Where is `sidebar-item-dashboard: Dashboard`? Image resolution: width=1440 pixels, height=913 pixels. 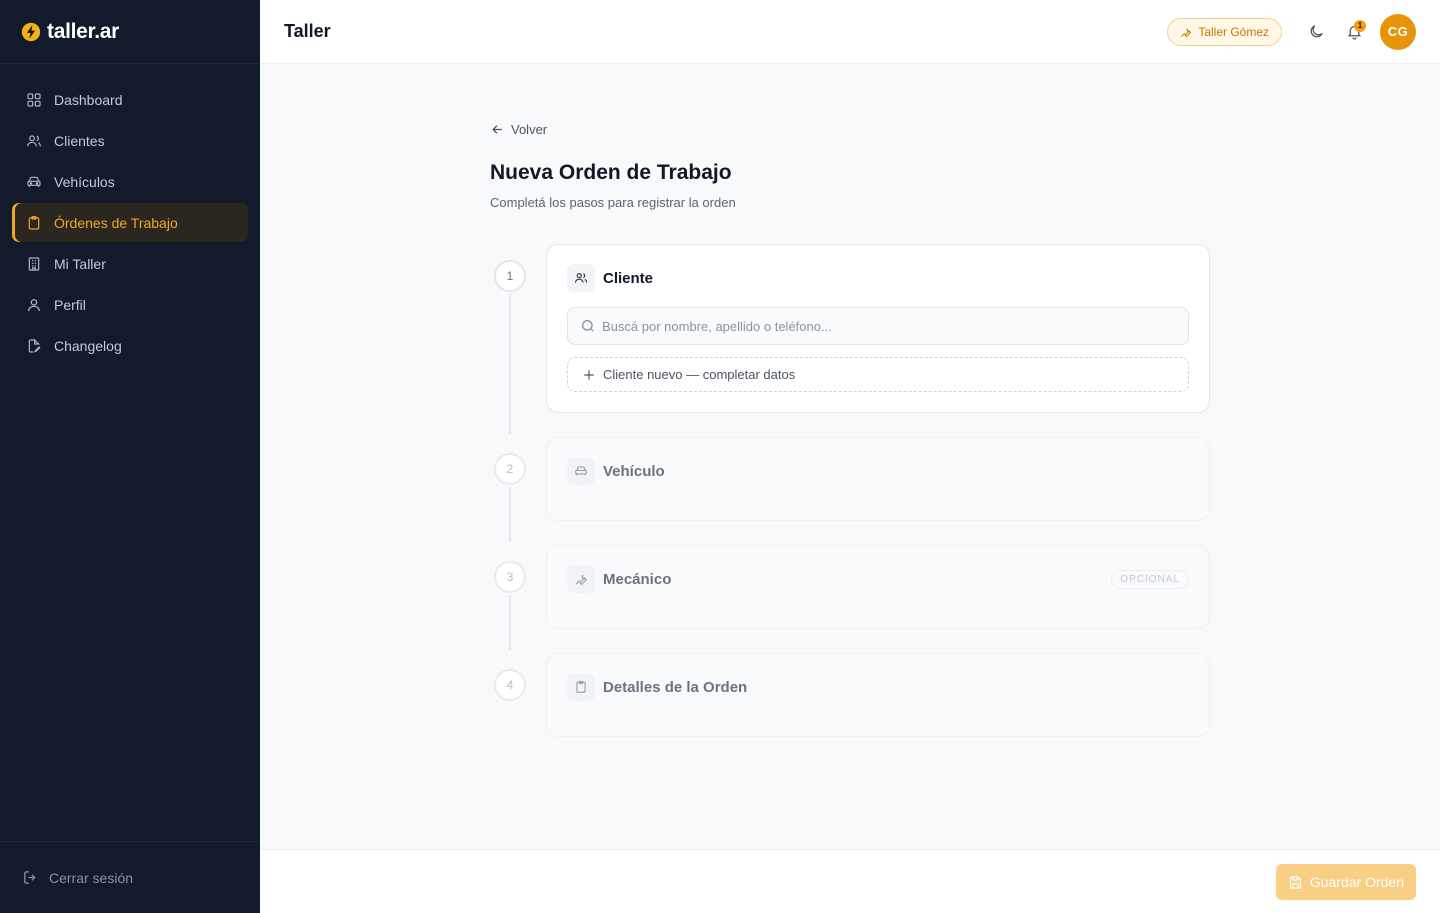 sidebar-item-dashboard: Dashboard is located at coordinates (130, 99).